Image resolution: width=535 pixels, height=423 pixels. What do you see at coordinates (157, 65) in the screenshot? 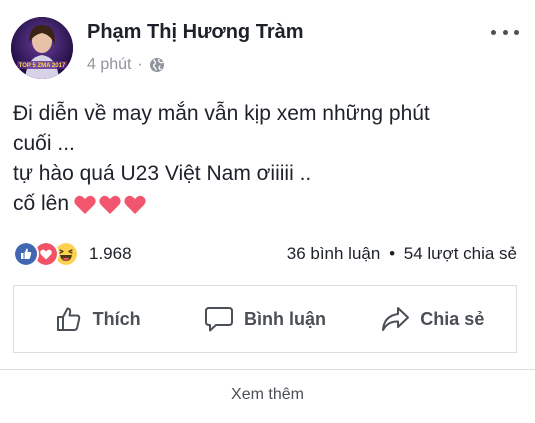
I see `globe-icon` at bounding box center [157, 65].